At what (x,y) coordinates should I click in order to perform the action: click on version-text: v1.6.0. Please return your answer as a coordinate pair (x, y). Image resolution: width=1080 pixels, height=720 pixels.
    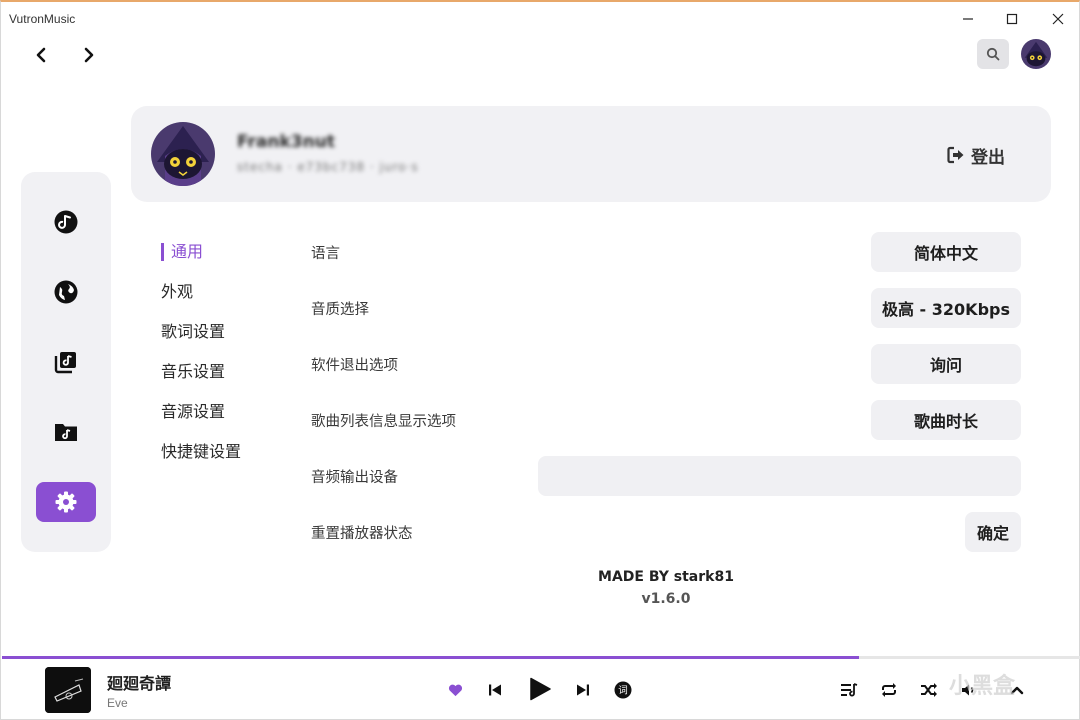
    Looking at the image, I should click on (666, 599).